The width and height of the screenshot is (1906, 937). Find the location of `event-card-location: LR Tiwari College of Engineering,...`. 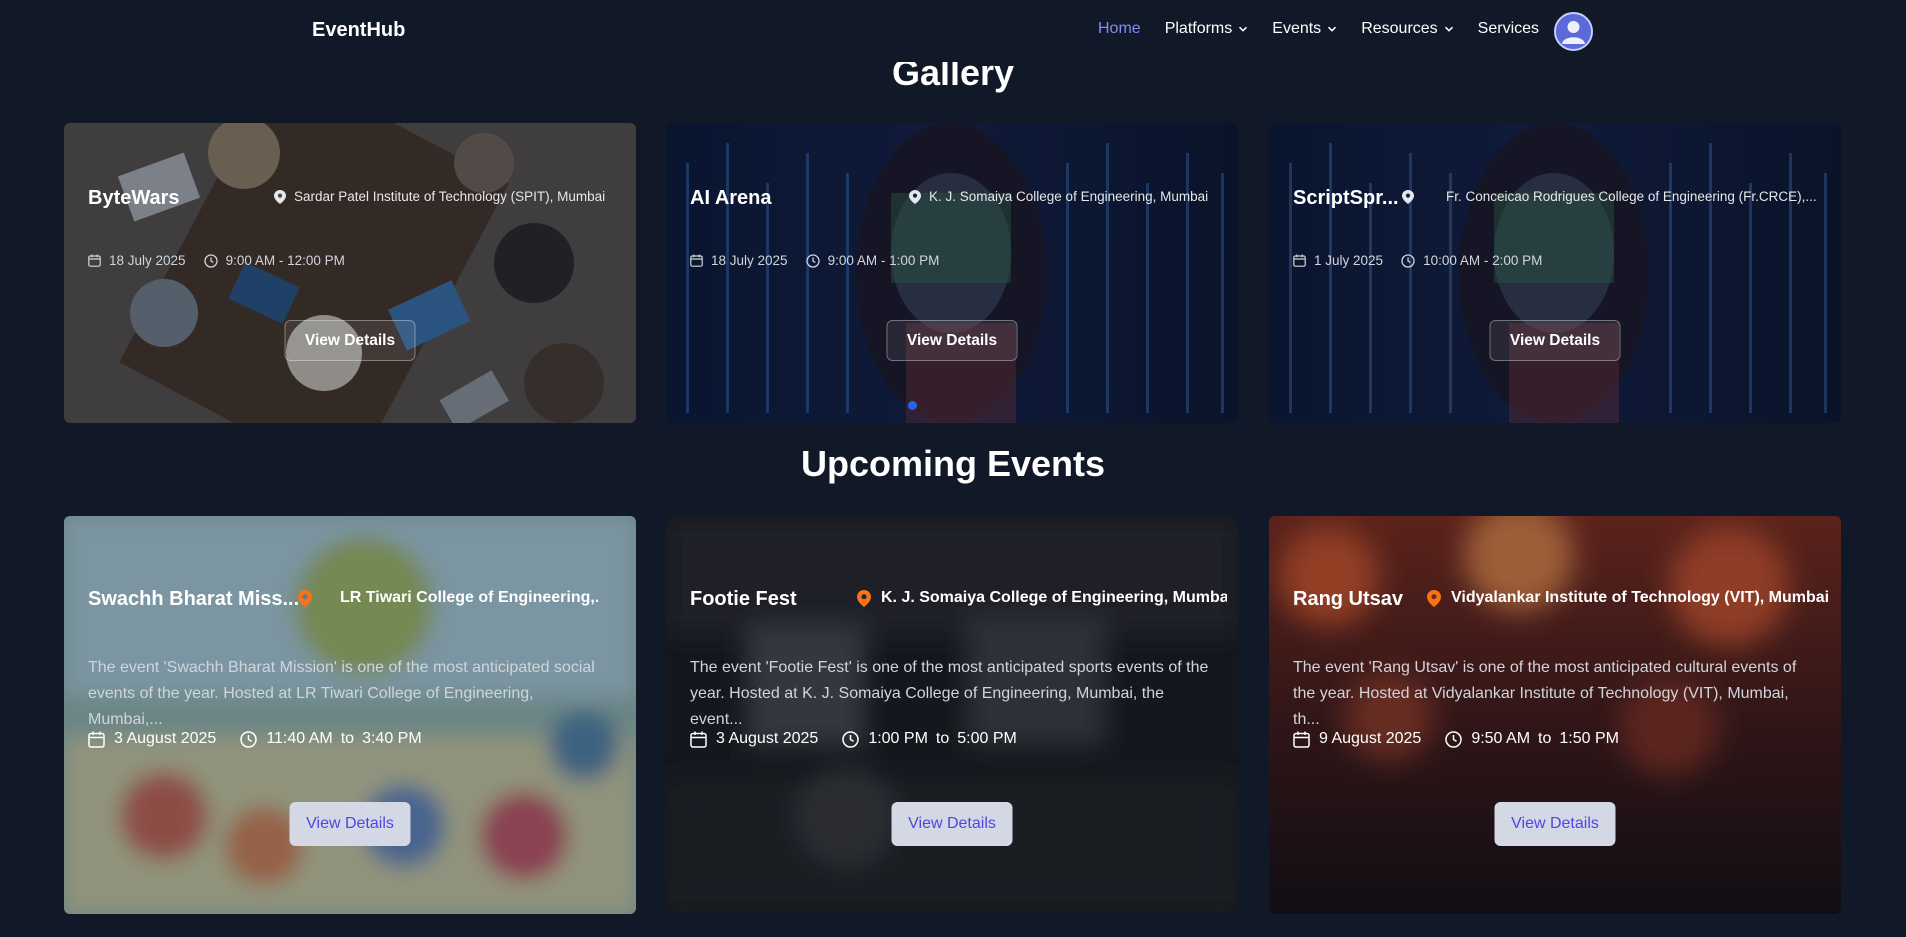

event-card-location: LR Tiwari College of Engineering,... is located at coordinates (448, 598).